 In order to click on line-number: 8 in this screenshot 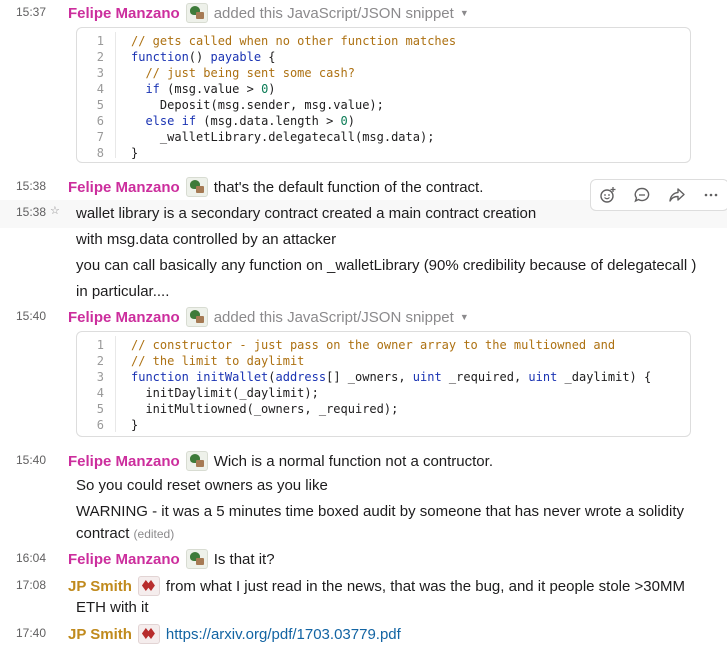, I will do `click(100, 153)`.